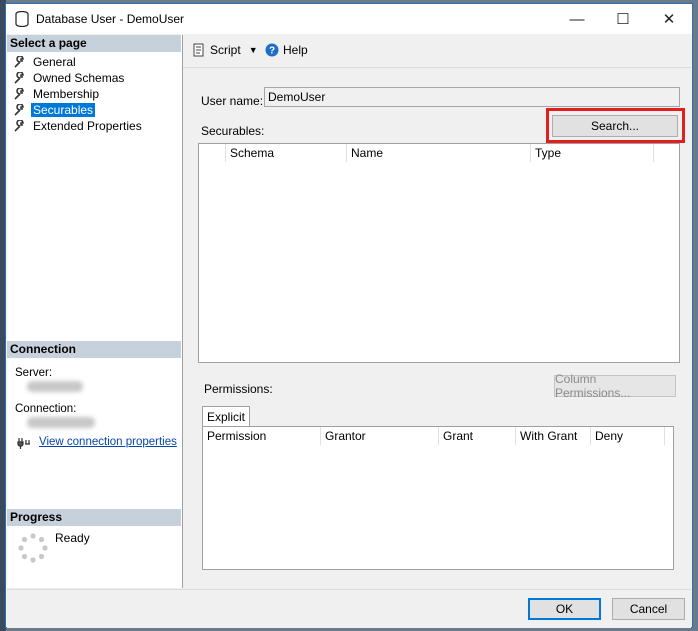 Image resolution: width=698 pixels, height=631 pixels. What do you see at coordinates (628, 436) in the screenshot?
I see `permissions-col-header-deny: Deny` at bounding box center [628, 436].